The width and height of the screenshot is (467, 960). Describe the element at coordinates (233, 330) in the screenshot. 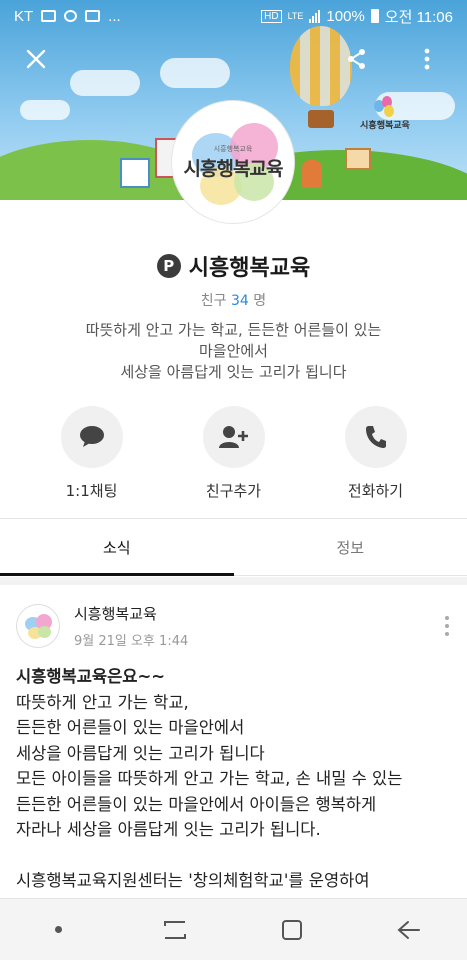

I see `description-line: 따뜻하게 안고 가는 학교, 든든한 어른들이 있는` at that location.